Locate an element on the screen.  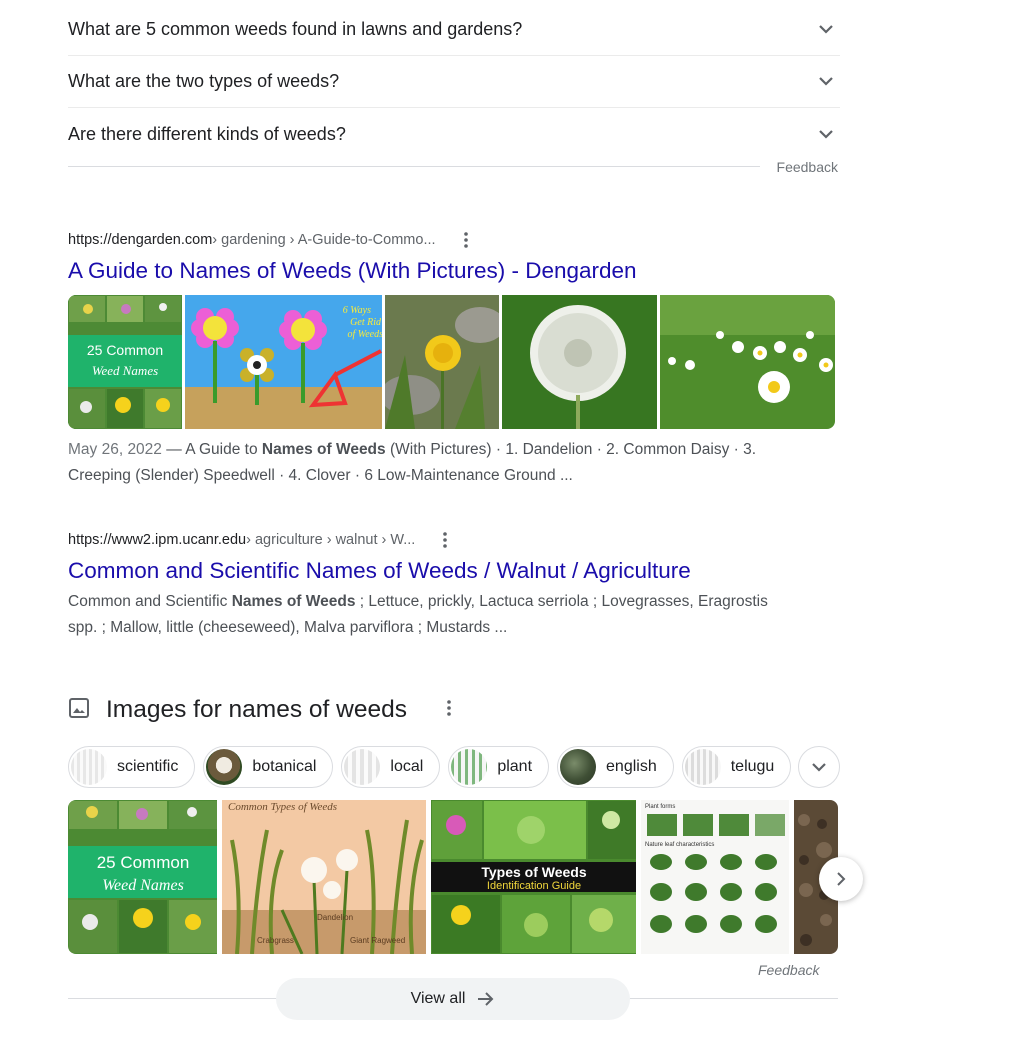
chip-english: english is located at coordinates (615, 767).